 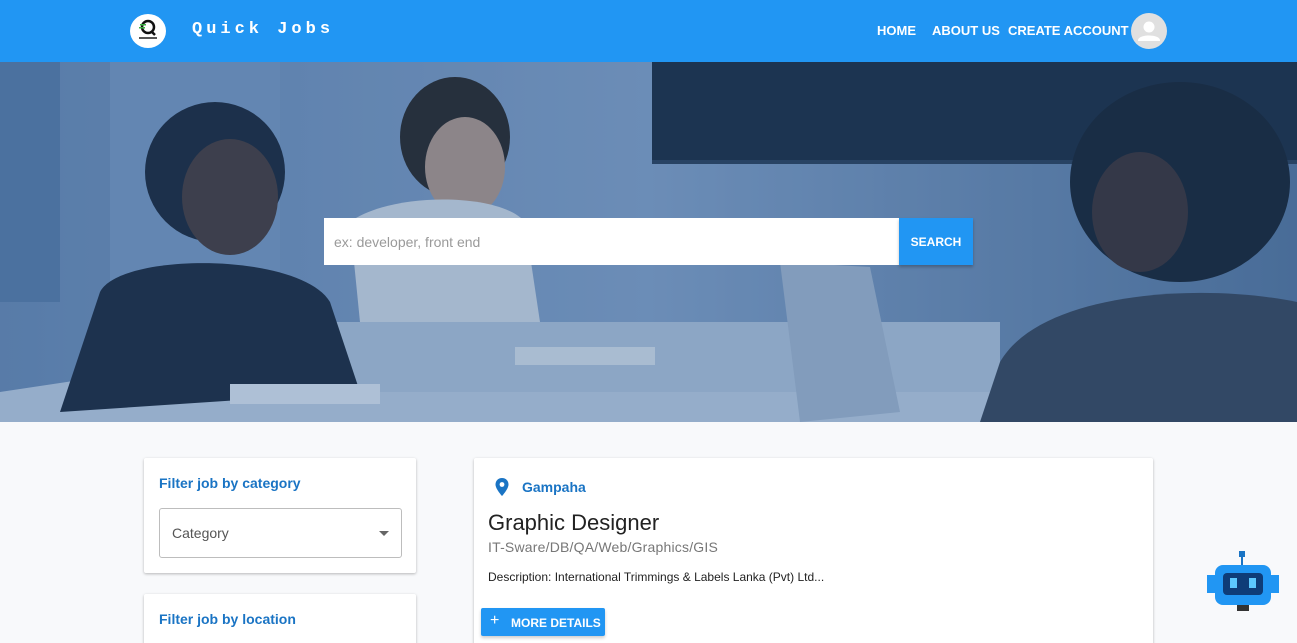 What do you see at coordinates (1243, 581) in the screenshot?
I see `robot-chatbot-icon` at bounding box center [1243, 581].